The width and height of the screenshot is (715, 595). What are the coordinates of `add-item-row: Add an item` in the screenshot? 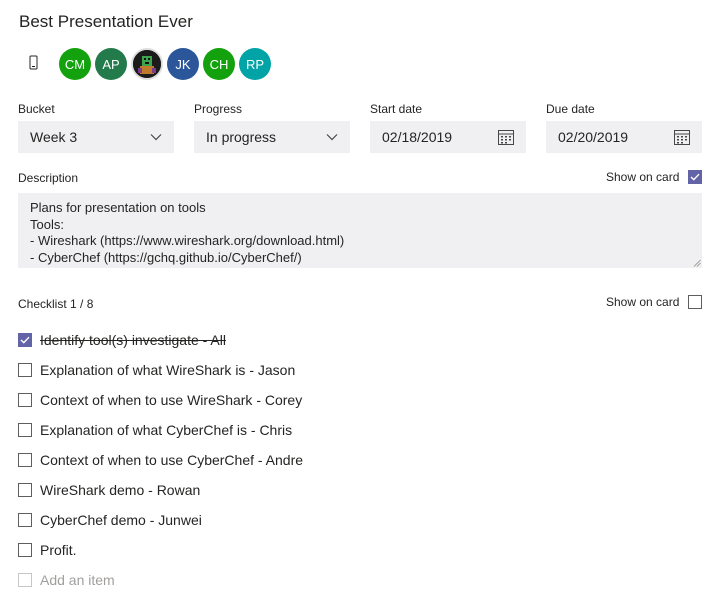 It's located at (160, 580).